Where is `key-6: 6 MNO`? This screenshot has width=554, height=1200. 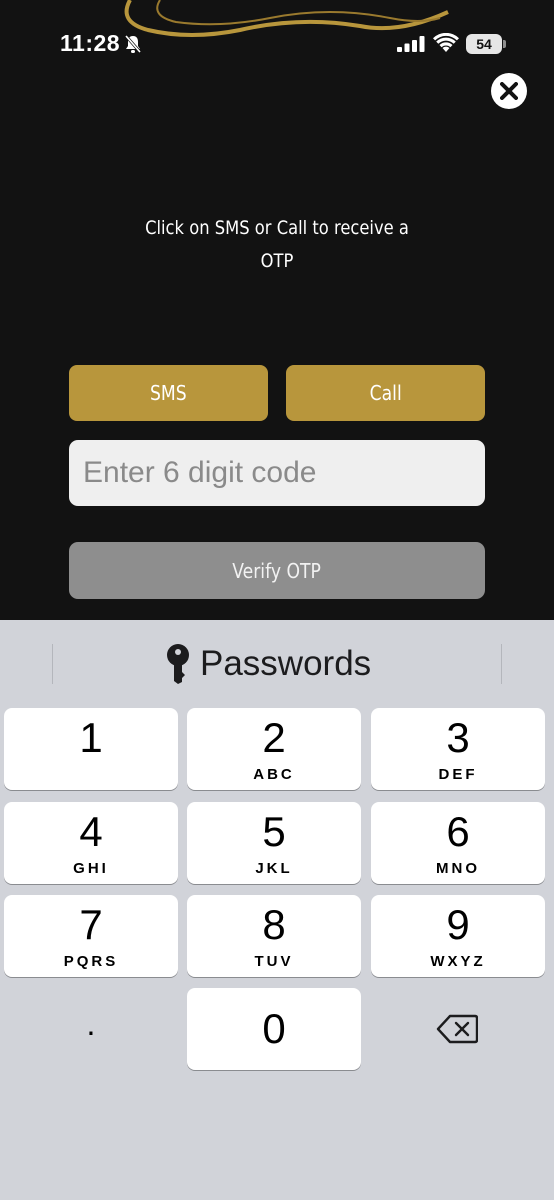 key-6: 6 MNO is located at coordinates (458, 843).